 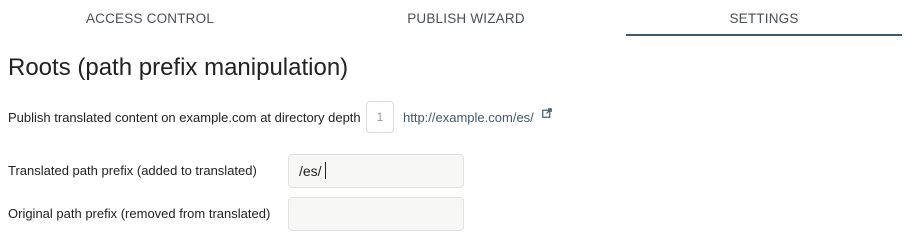 I want to click on tab-settings: SETTINGS, so click(x=764, y=18).